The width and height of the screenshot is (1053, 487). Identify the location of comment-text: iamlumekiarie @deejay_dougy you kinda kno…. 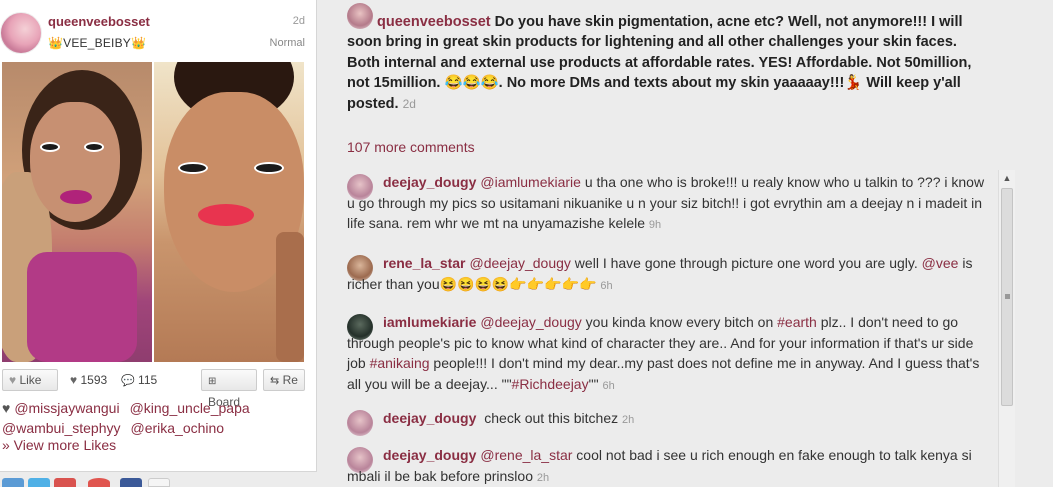
(663, 353).